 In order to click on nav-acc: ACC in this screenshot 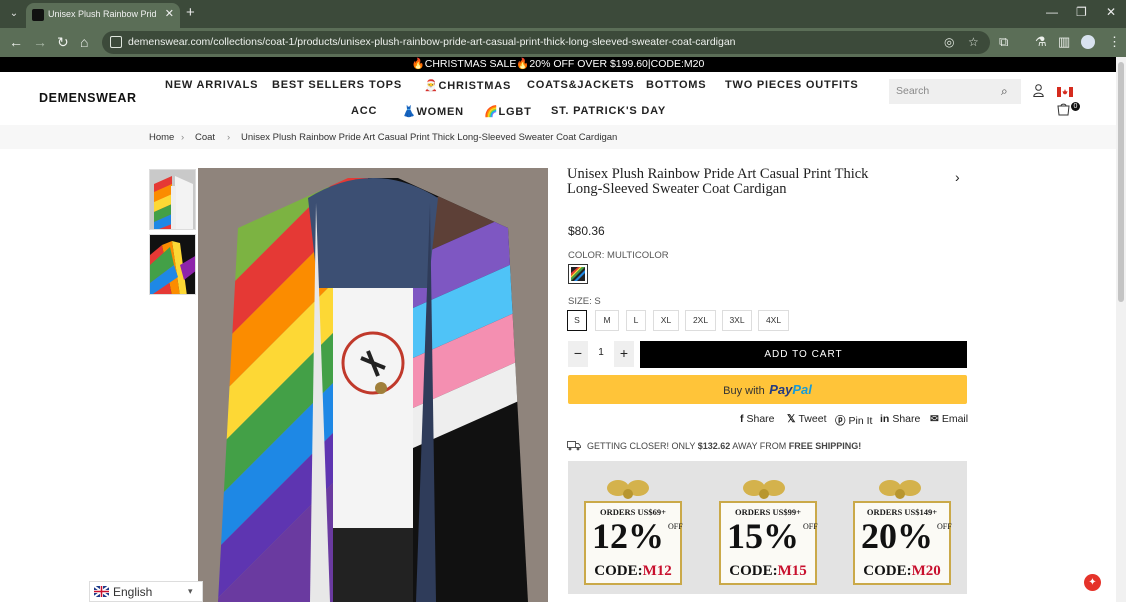, I will do `click(364, 111)`.